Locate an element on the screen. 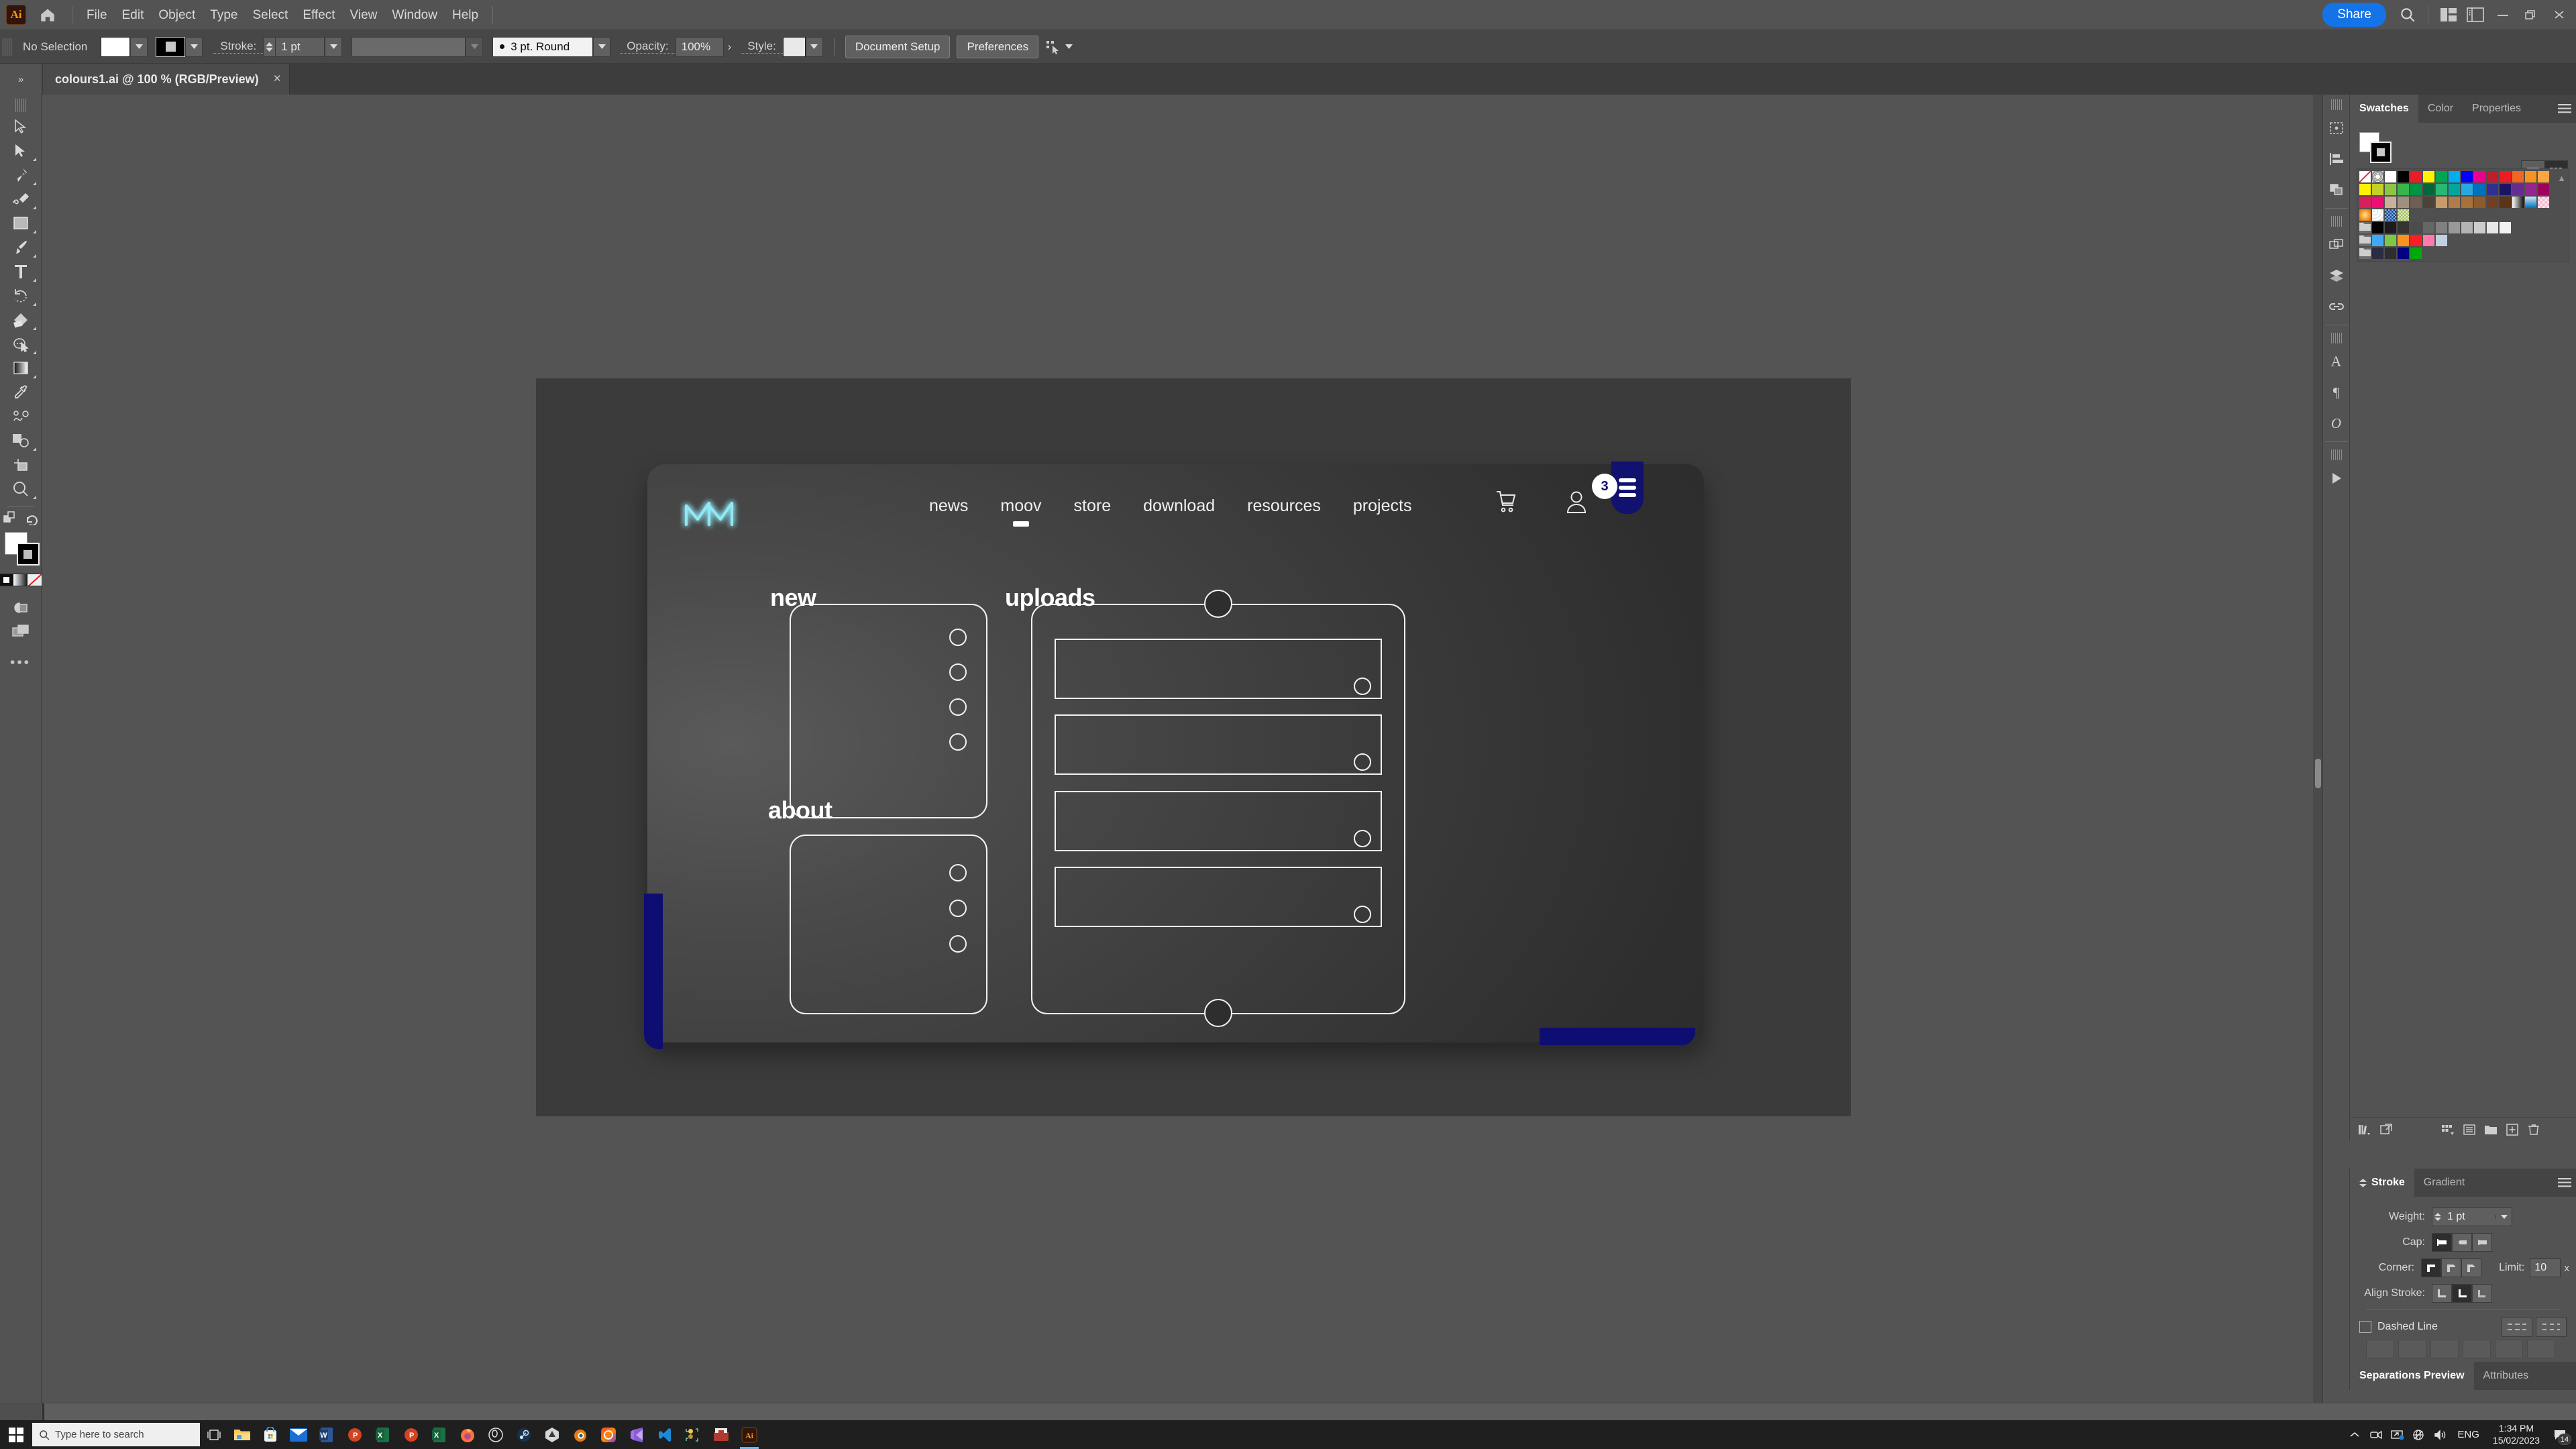  show-swatch-kinds-icon is located at coordinates (2447, 1129).